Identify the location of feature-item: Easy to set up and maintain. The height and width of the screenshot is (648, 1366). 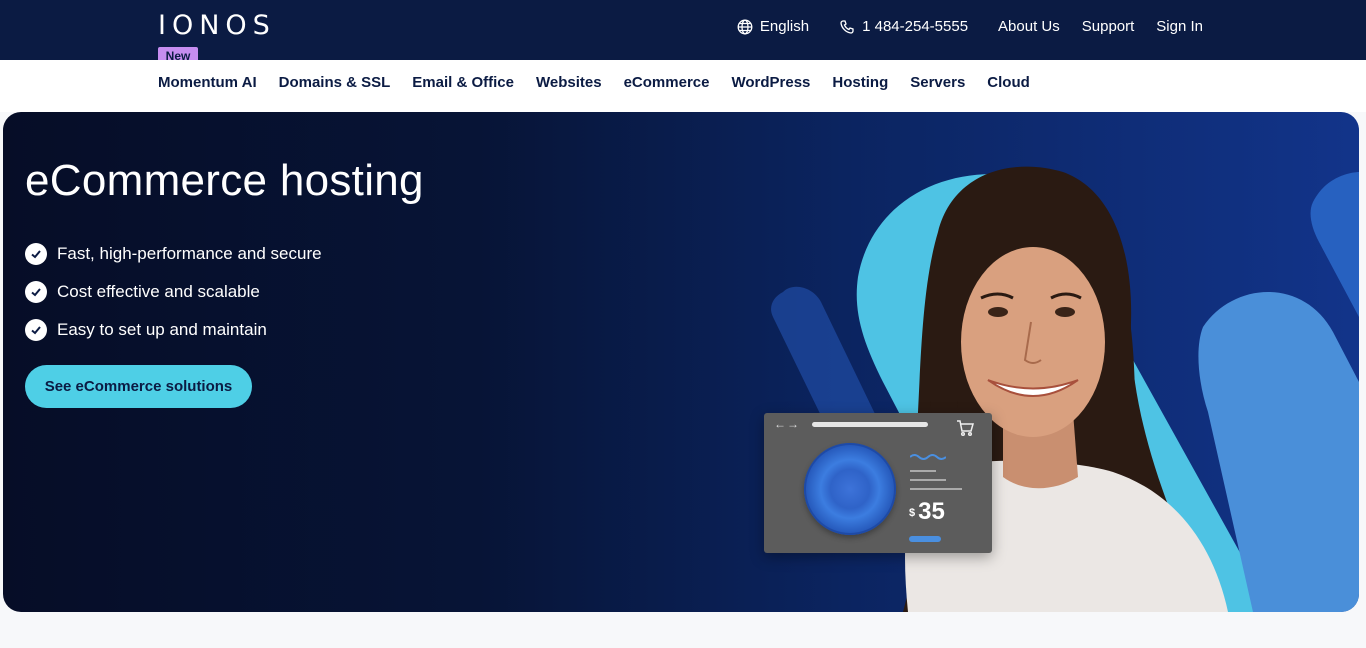
(173, 330).